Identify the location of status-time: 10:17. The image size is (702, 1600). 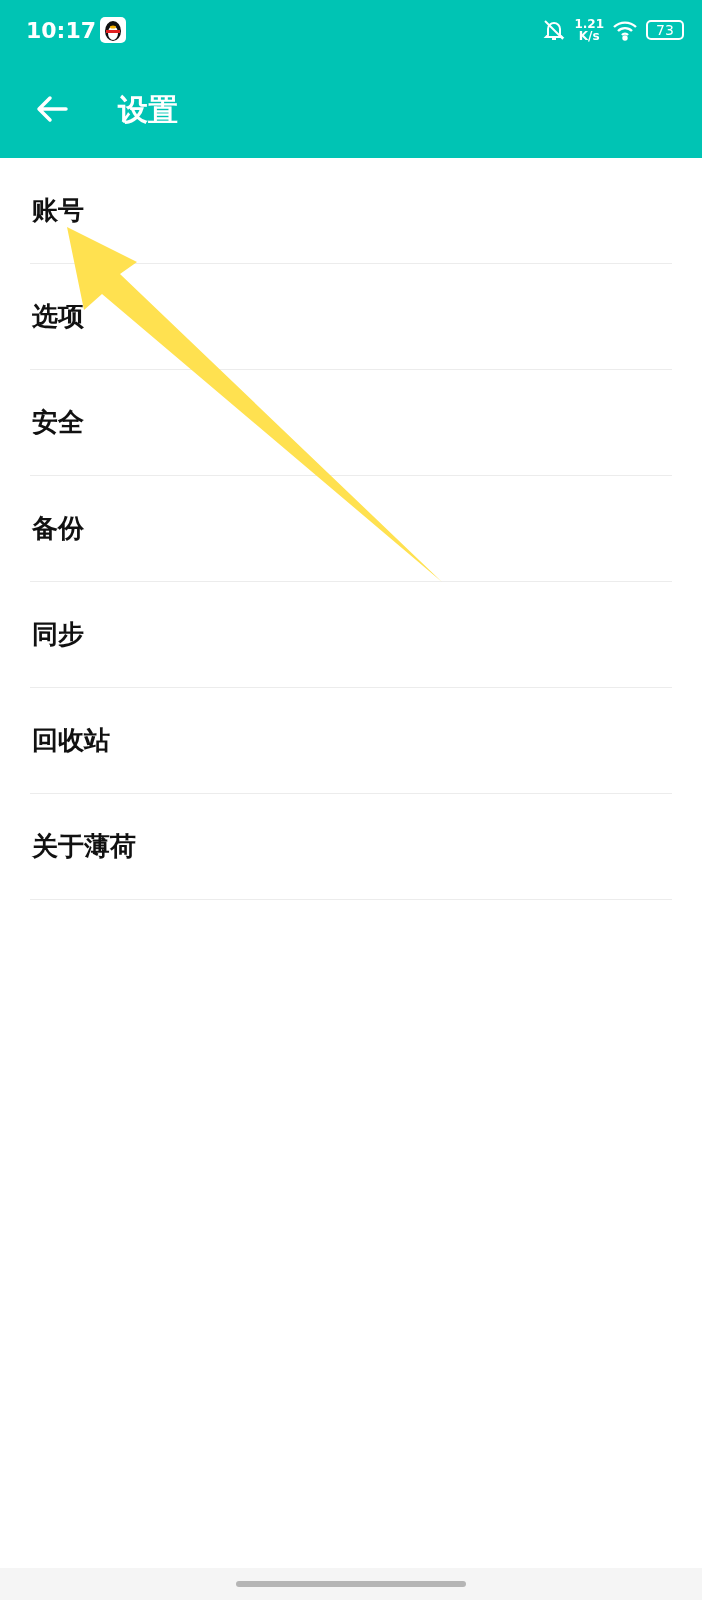
(61, 30).